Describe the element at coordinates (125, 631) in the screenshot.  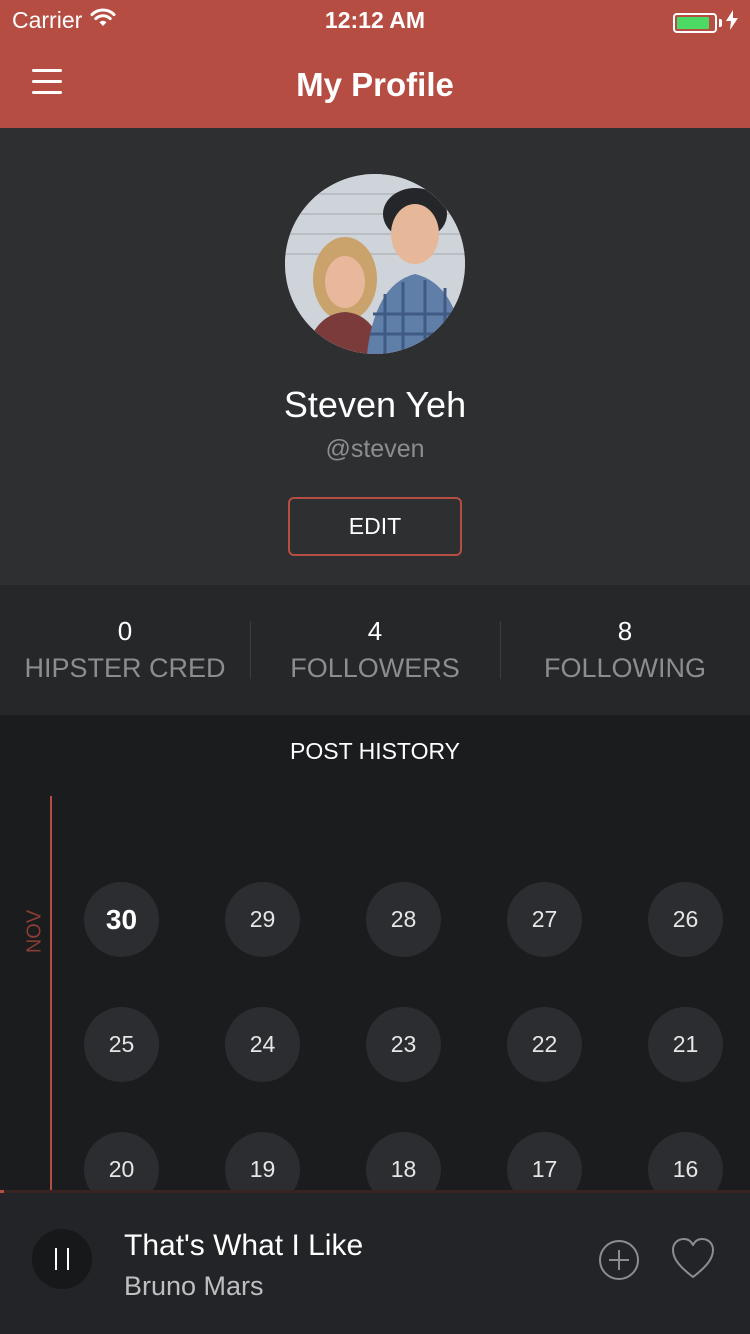
I see `stat-value: 0` at that location.